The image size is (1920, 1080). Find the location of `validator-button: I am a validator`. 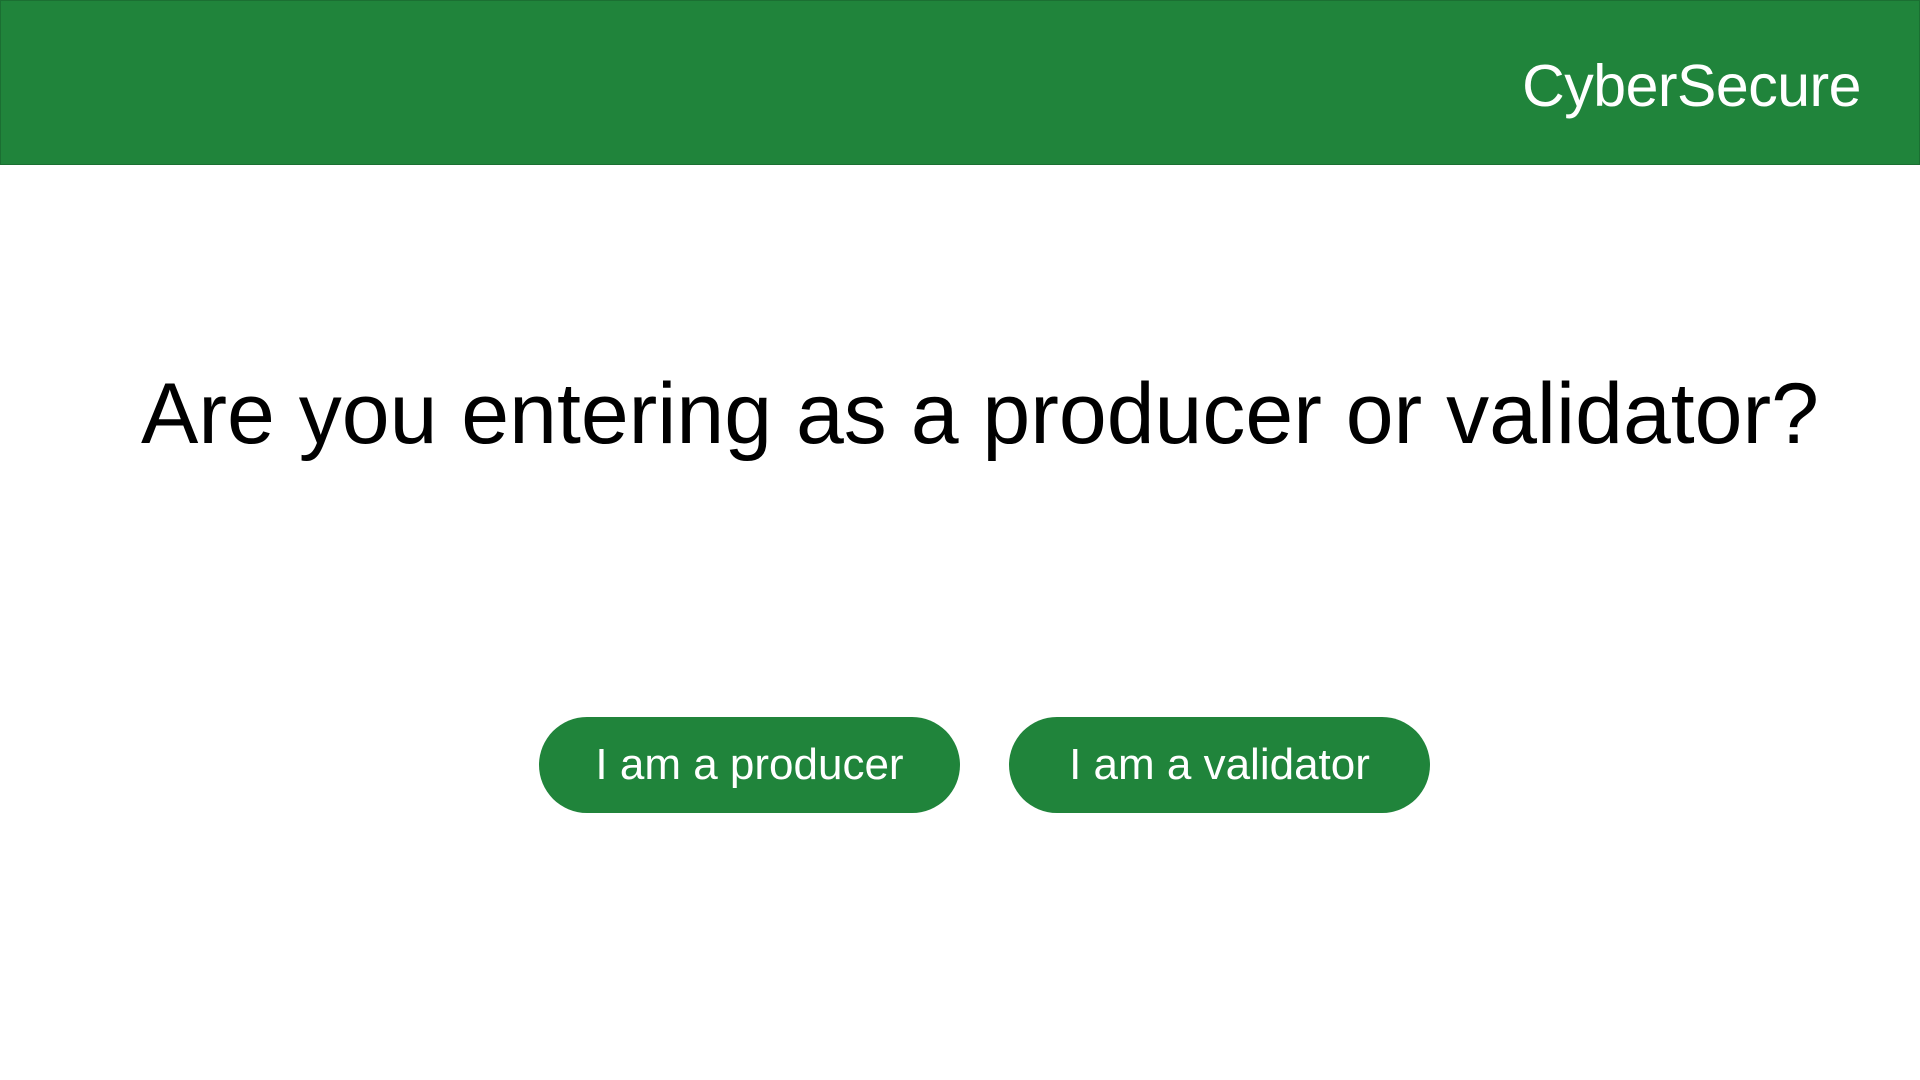

validator-button: I am a validator is located at coordinates (1219, 765).